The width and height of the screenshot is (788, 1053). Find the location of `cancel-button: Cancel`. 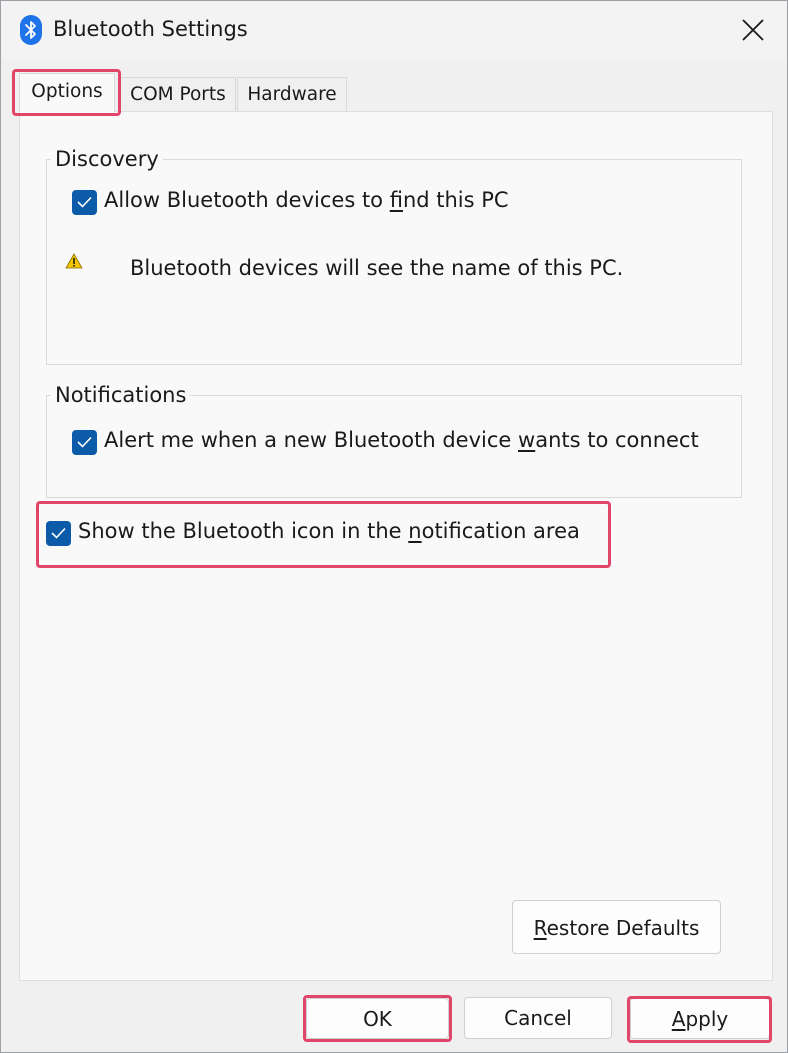

cancel-button: Cancel is located at coordinates (538, 1018).